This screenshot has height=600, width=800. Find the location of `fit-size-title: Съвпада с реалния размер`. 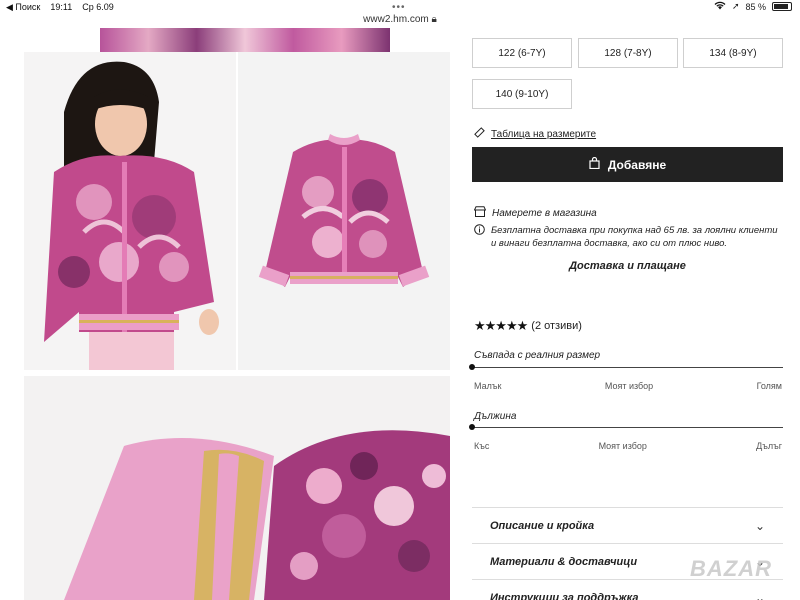

fit-size-title: Съвпада с реалния размер is located at coordinates (537, 355).